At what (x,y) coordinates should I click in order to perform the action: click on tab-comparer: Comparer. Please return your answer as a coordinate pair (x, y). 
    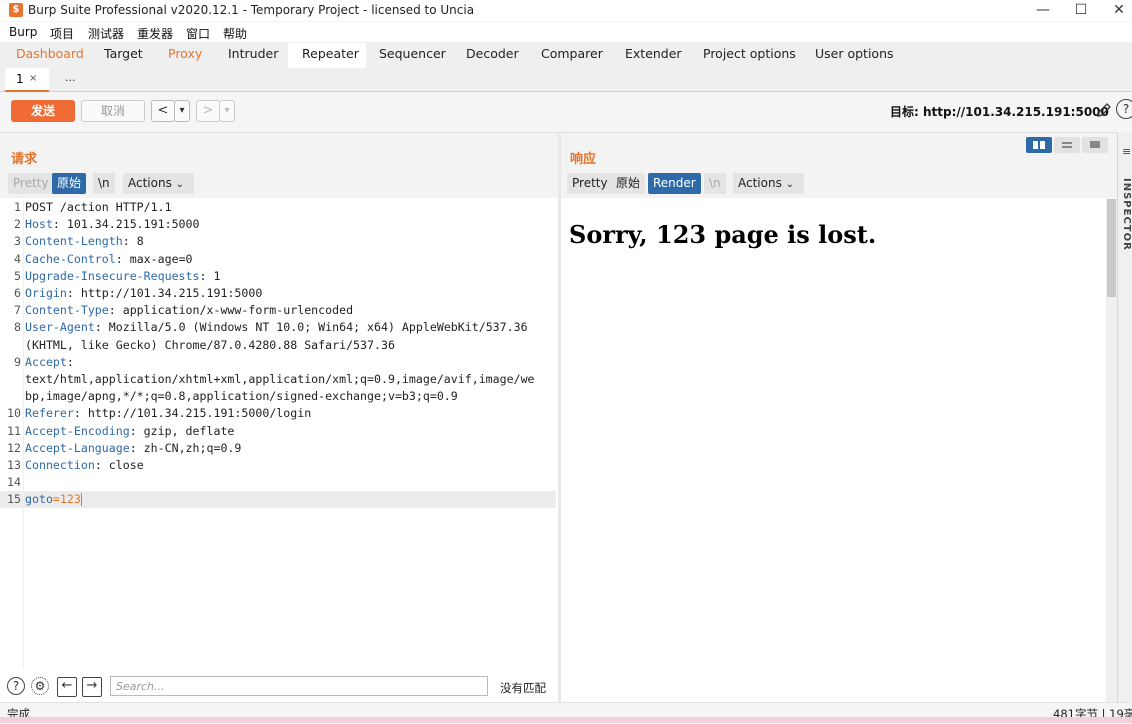
    Looking at the image, I should click on (572, 53).